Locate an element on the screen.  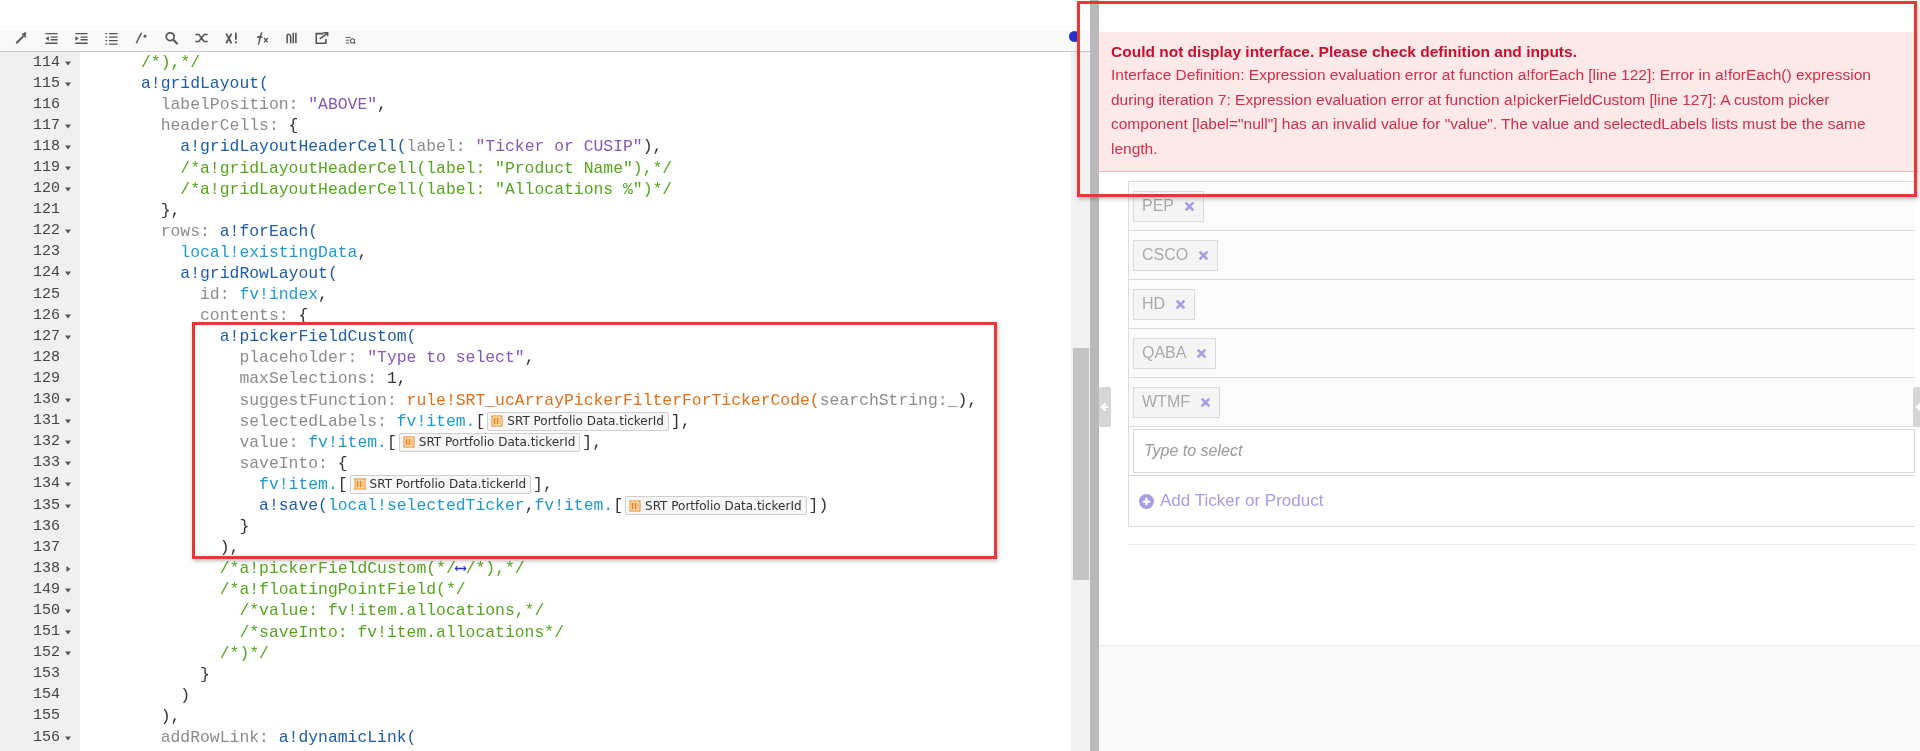
code-text: /*),*/ is located at coordinates (170, 63).